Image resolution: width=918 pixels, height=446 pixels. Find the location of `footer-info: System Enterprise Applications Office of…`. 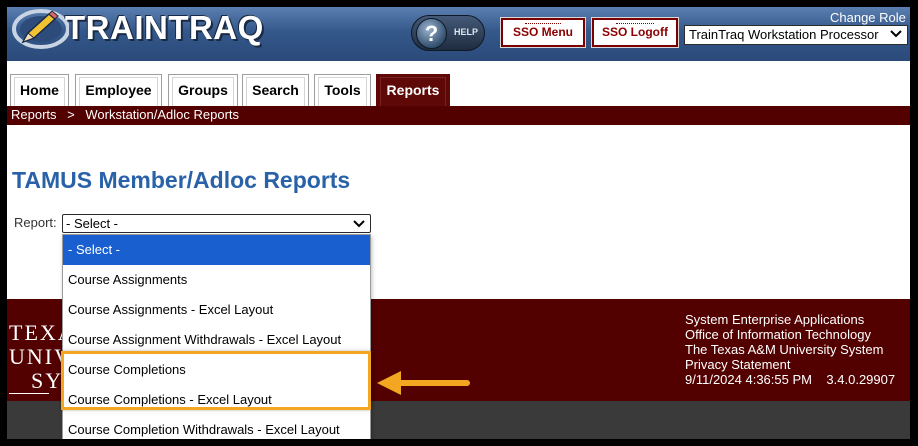

footer-info: System Enterprise Applications Office of… is located at coordinates (790, 349).